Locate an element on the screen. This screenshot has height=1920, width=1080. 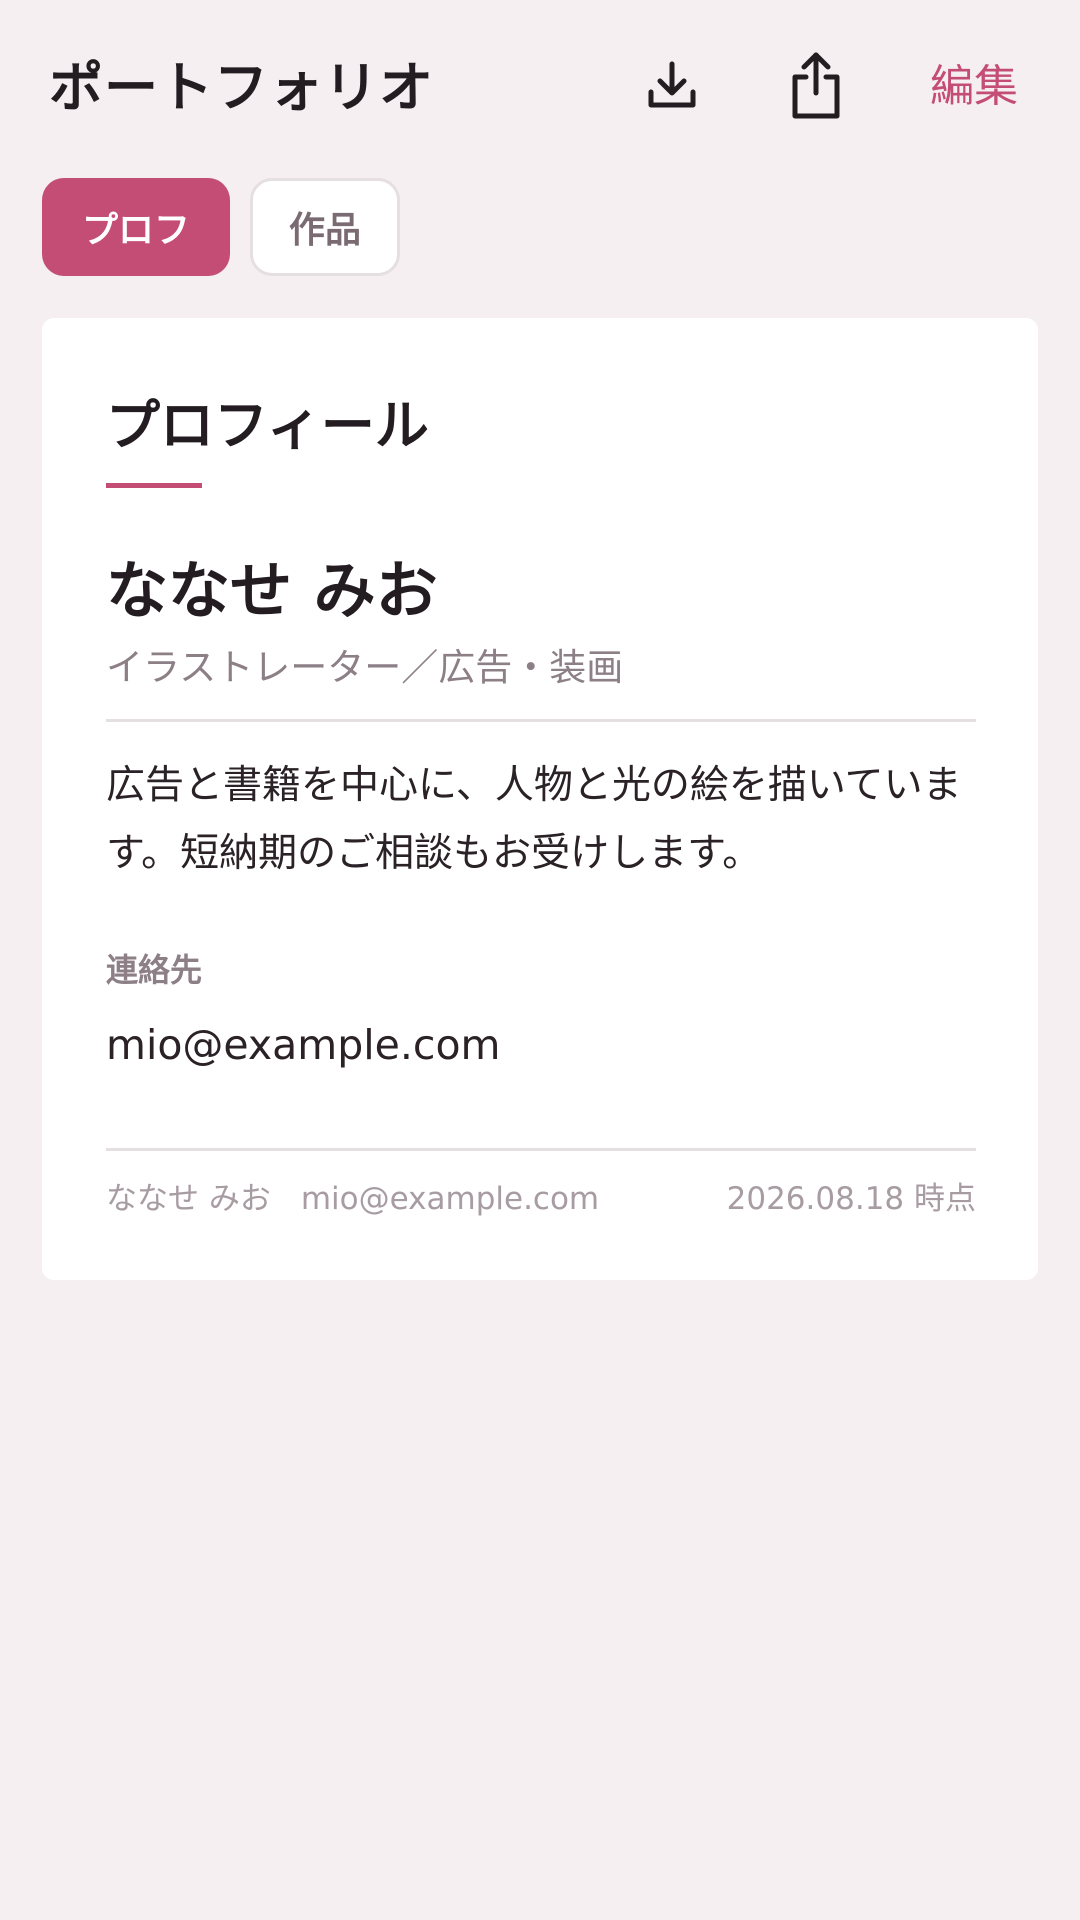
profile-role: イラストレーター／広告・装画 is located at coordinates (365, 667).